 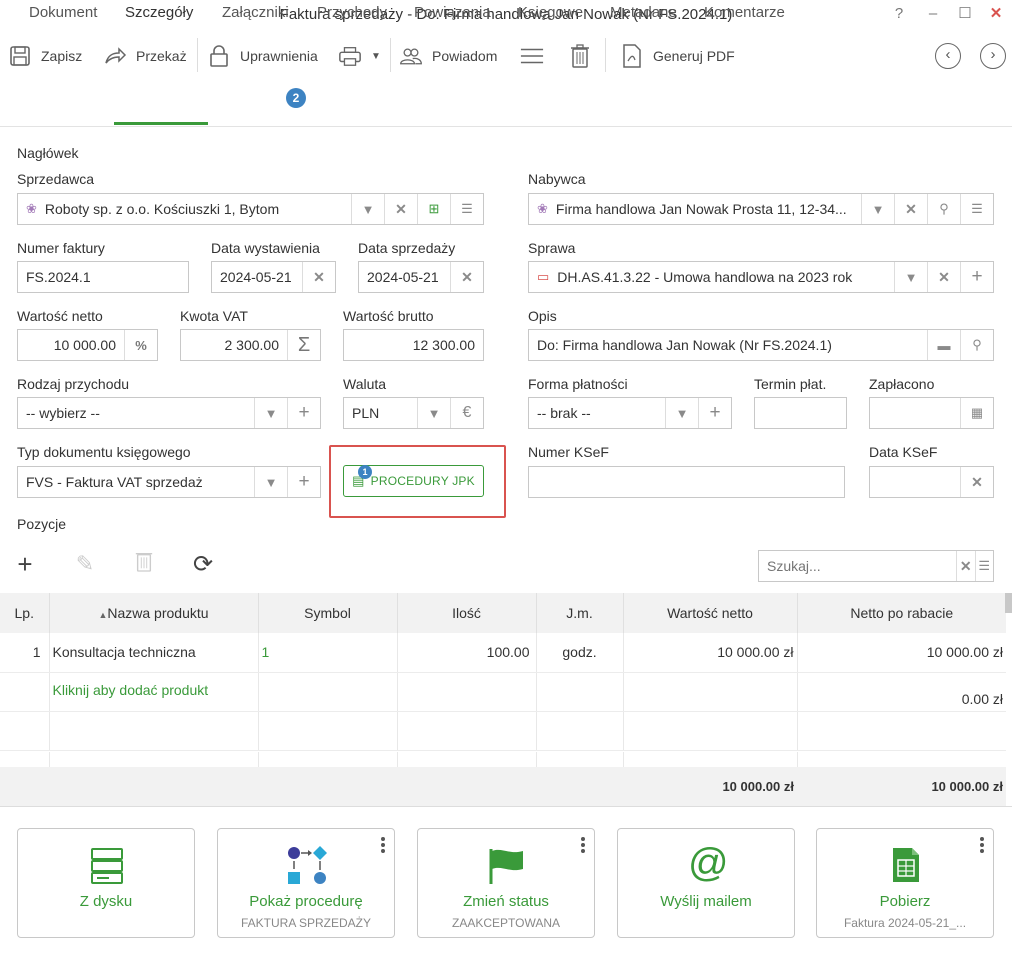 I want to click on euro-icon: €, so click(x=466, y=413).